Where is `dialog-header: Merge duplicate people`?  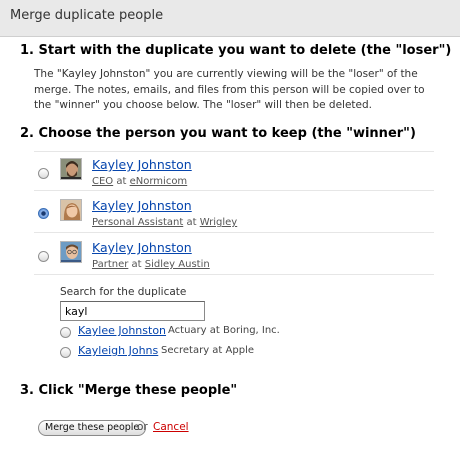
dialog-header: Merge duplicate people is located at coordinates (230, 18).